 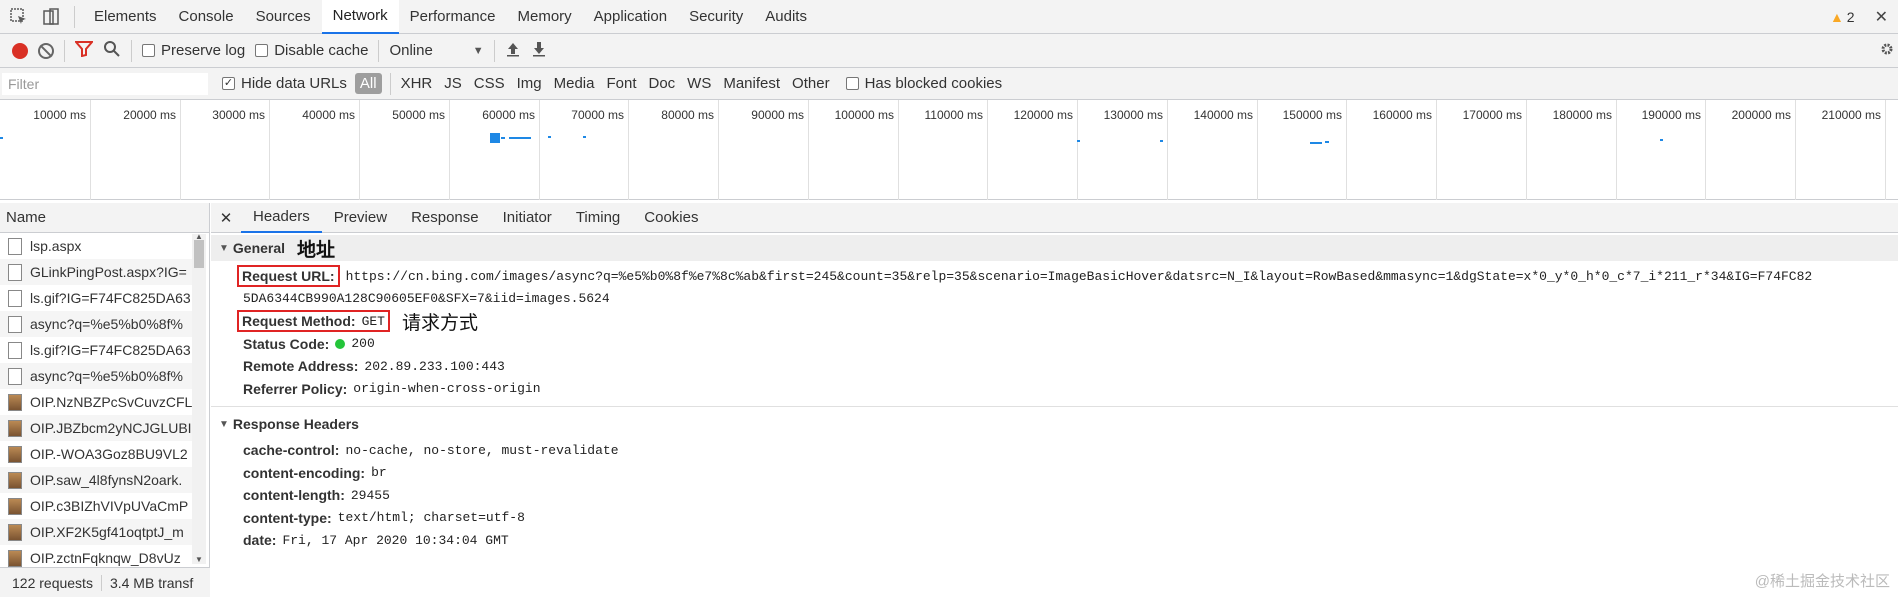 I want to click on import-har-icon, so click(x=513, y=50).